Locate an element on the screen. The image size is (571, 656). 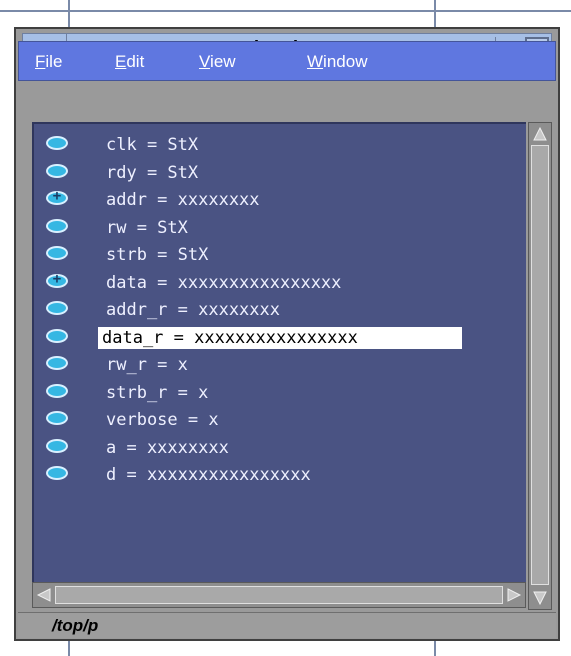
vertical-scroll-thumb is located at coordinates (540, 365).